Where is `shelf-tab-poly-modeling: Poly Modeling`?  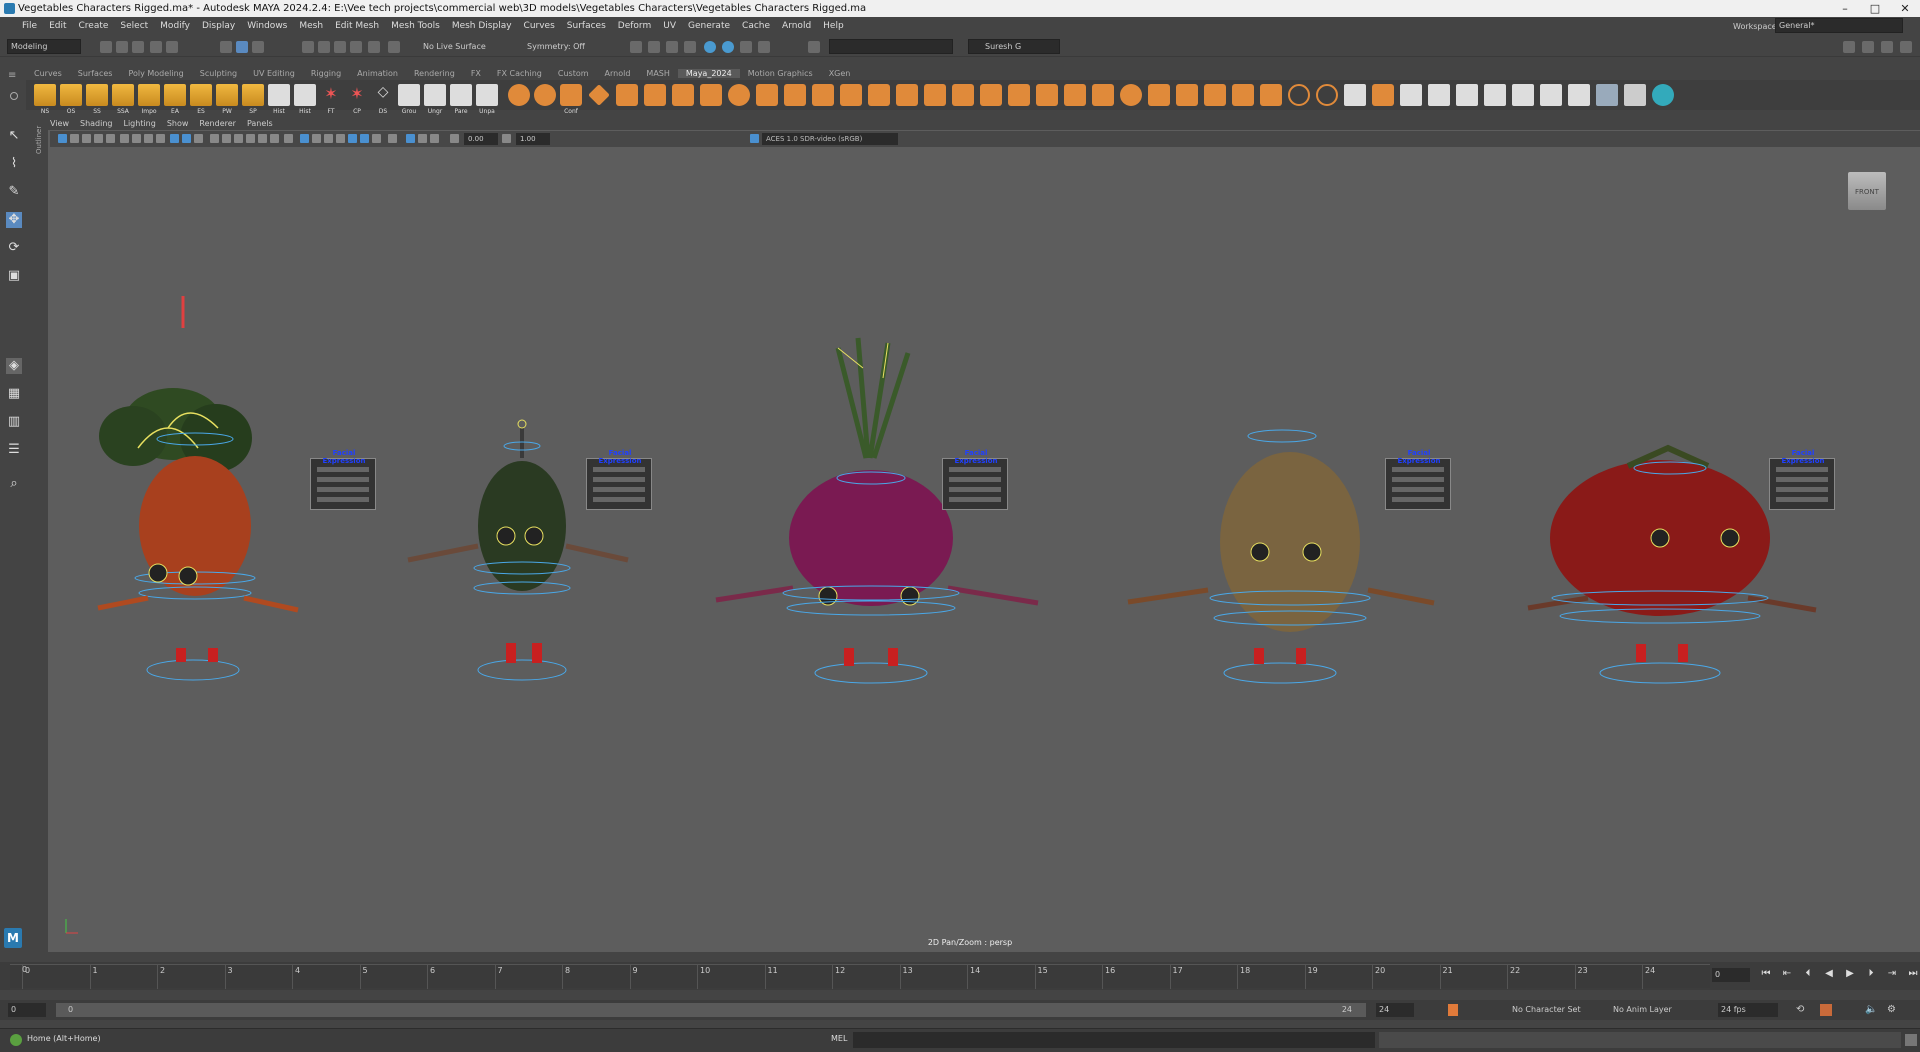
shelf-tab-poly-modeling: Poly Modeling is located at coordinates (155, 73).